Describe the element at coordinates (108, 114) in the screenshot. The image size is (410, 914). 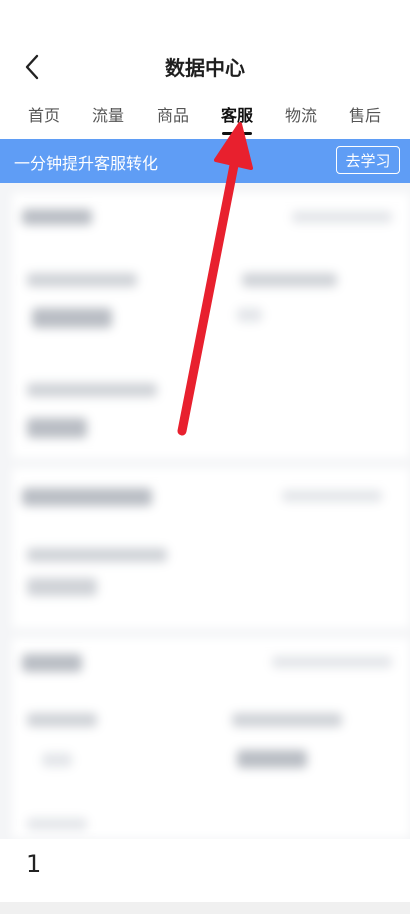
I see `tab-traffic: 流量` at that location.